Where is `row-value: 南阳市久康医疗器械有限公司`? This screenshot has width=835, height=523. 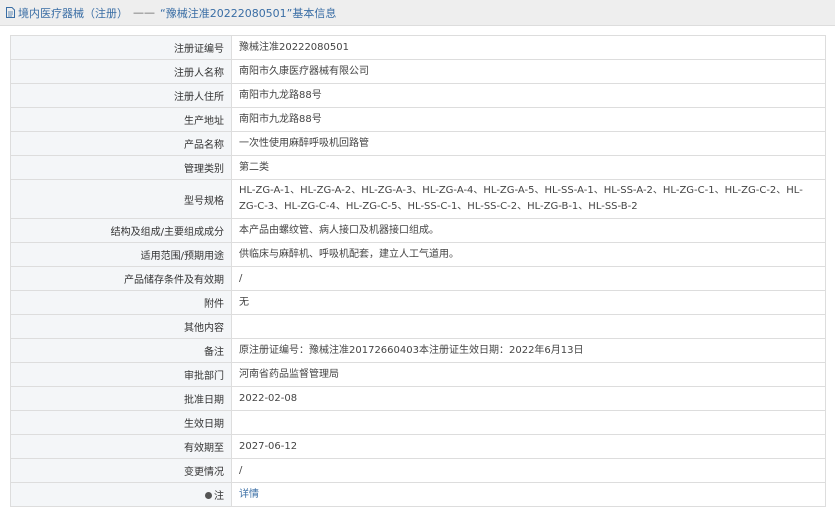 row-value: 南阳市久康医疗器械有限公司 is located at coordinates (528, 71).